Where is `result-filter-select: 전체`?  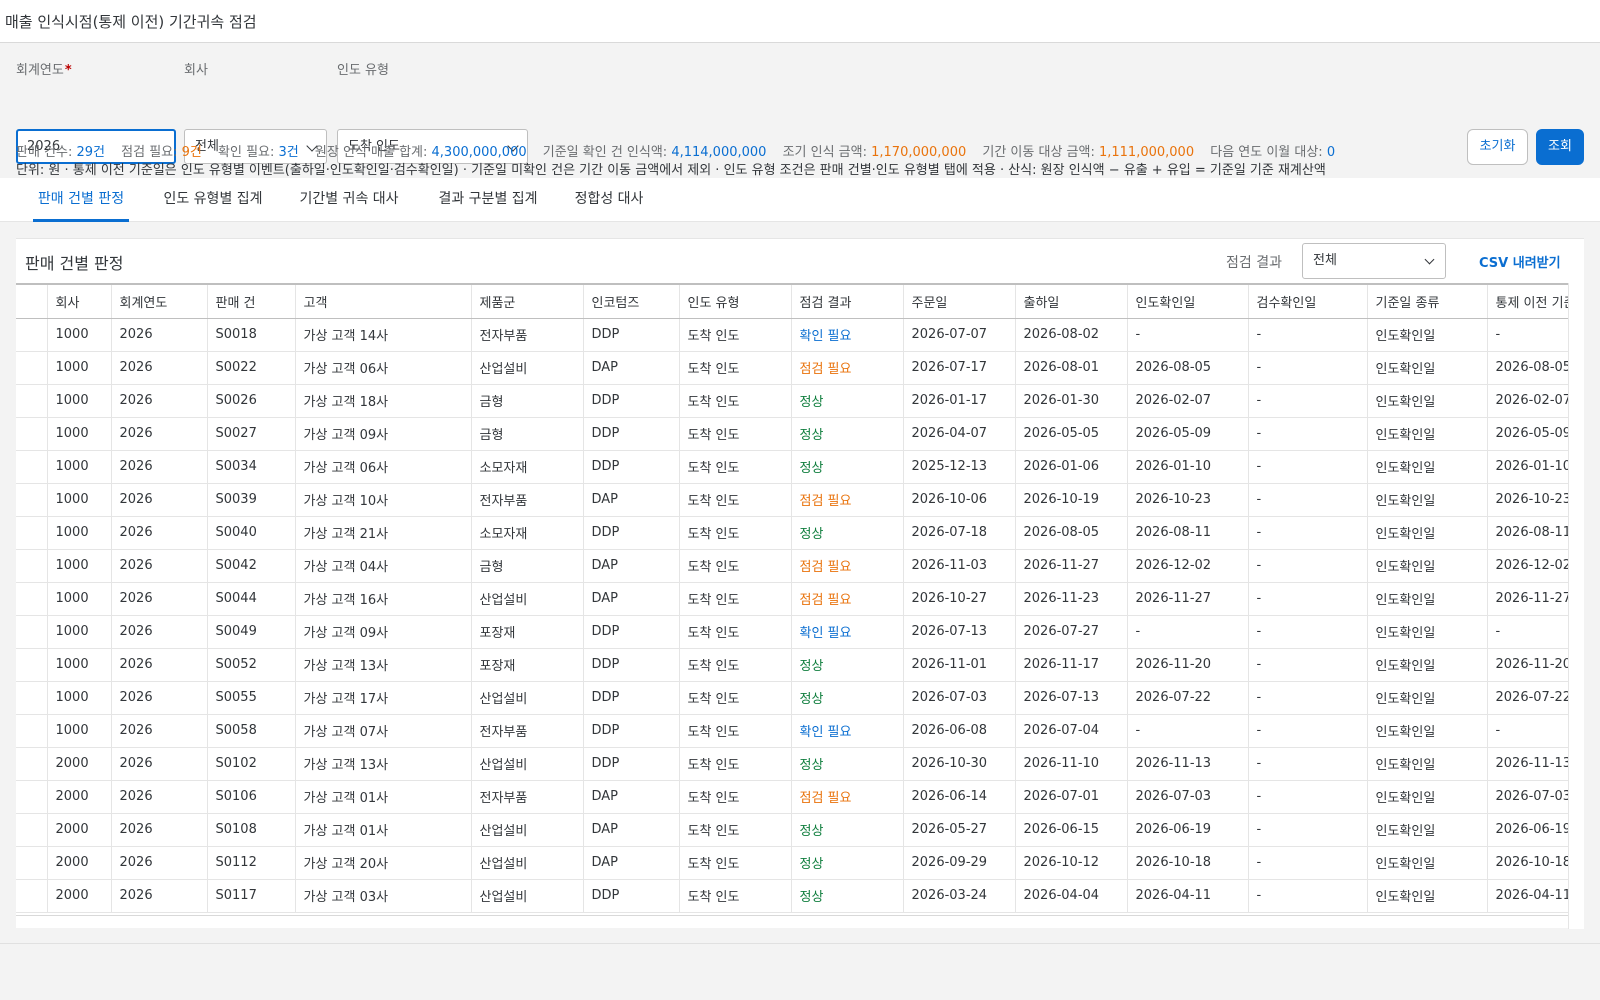
result-filter-select: 전체 is located at coordinates (1374, 261).